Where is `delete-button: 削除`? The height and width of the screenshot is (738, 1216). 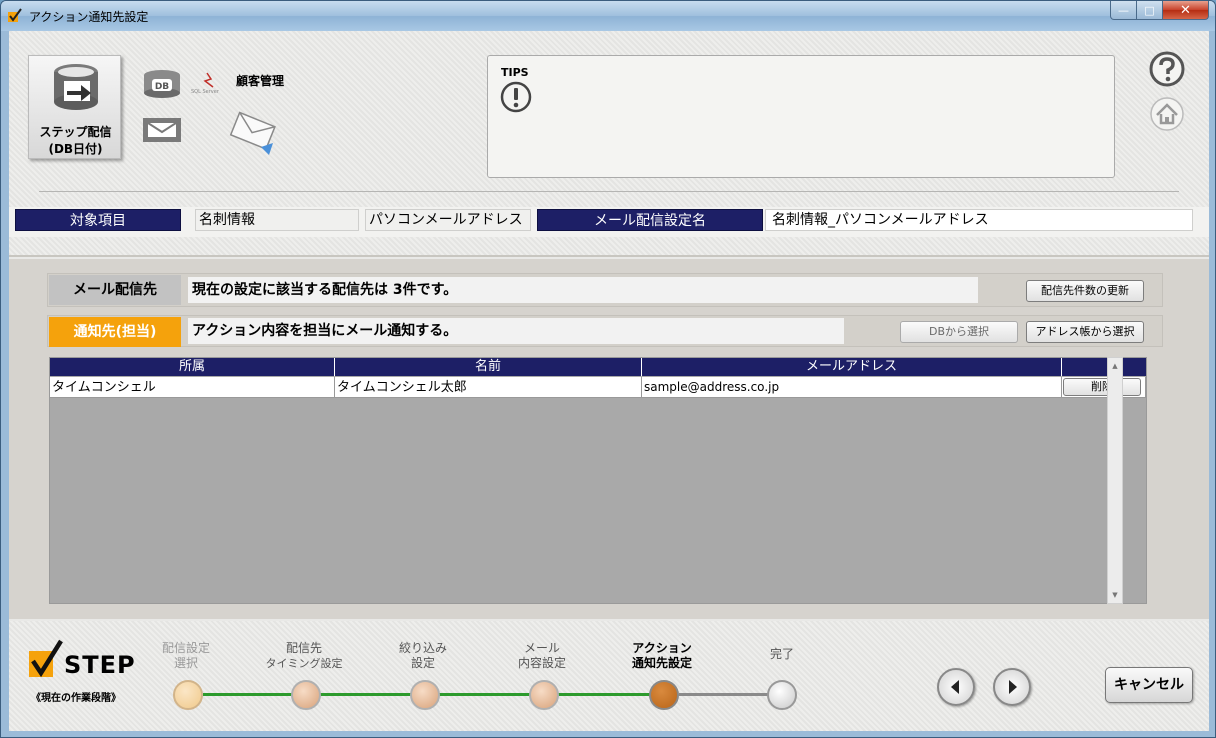 delete-button: 削除 is located at coordinates (1102, 387).